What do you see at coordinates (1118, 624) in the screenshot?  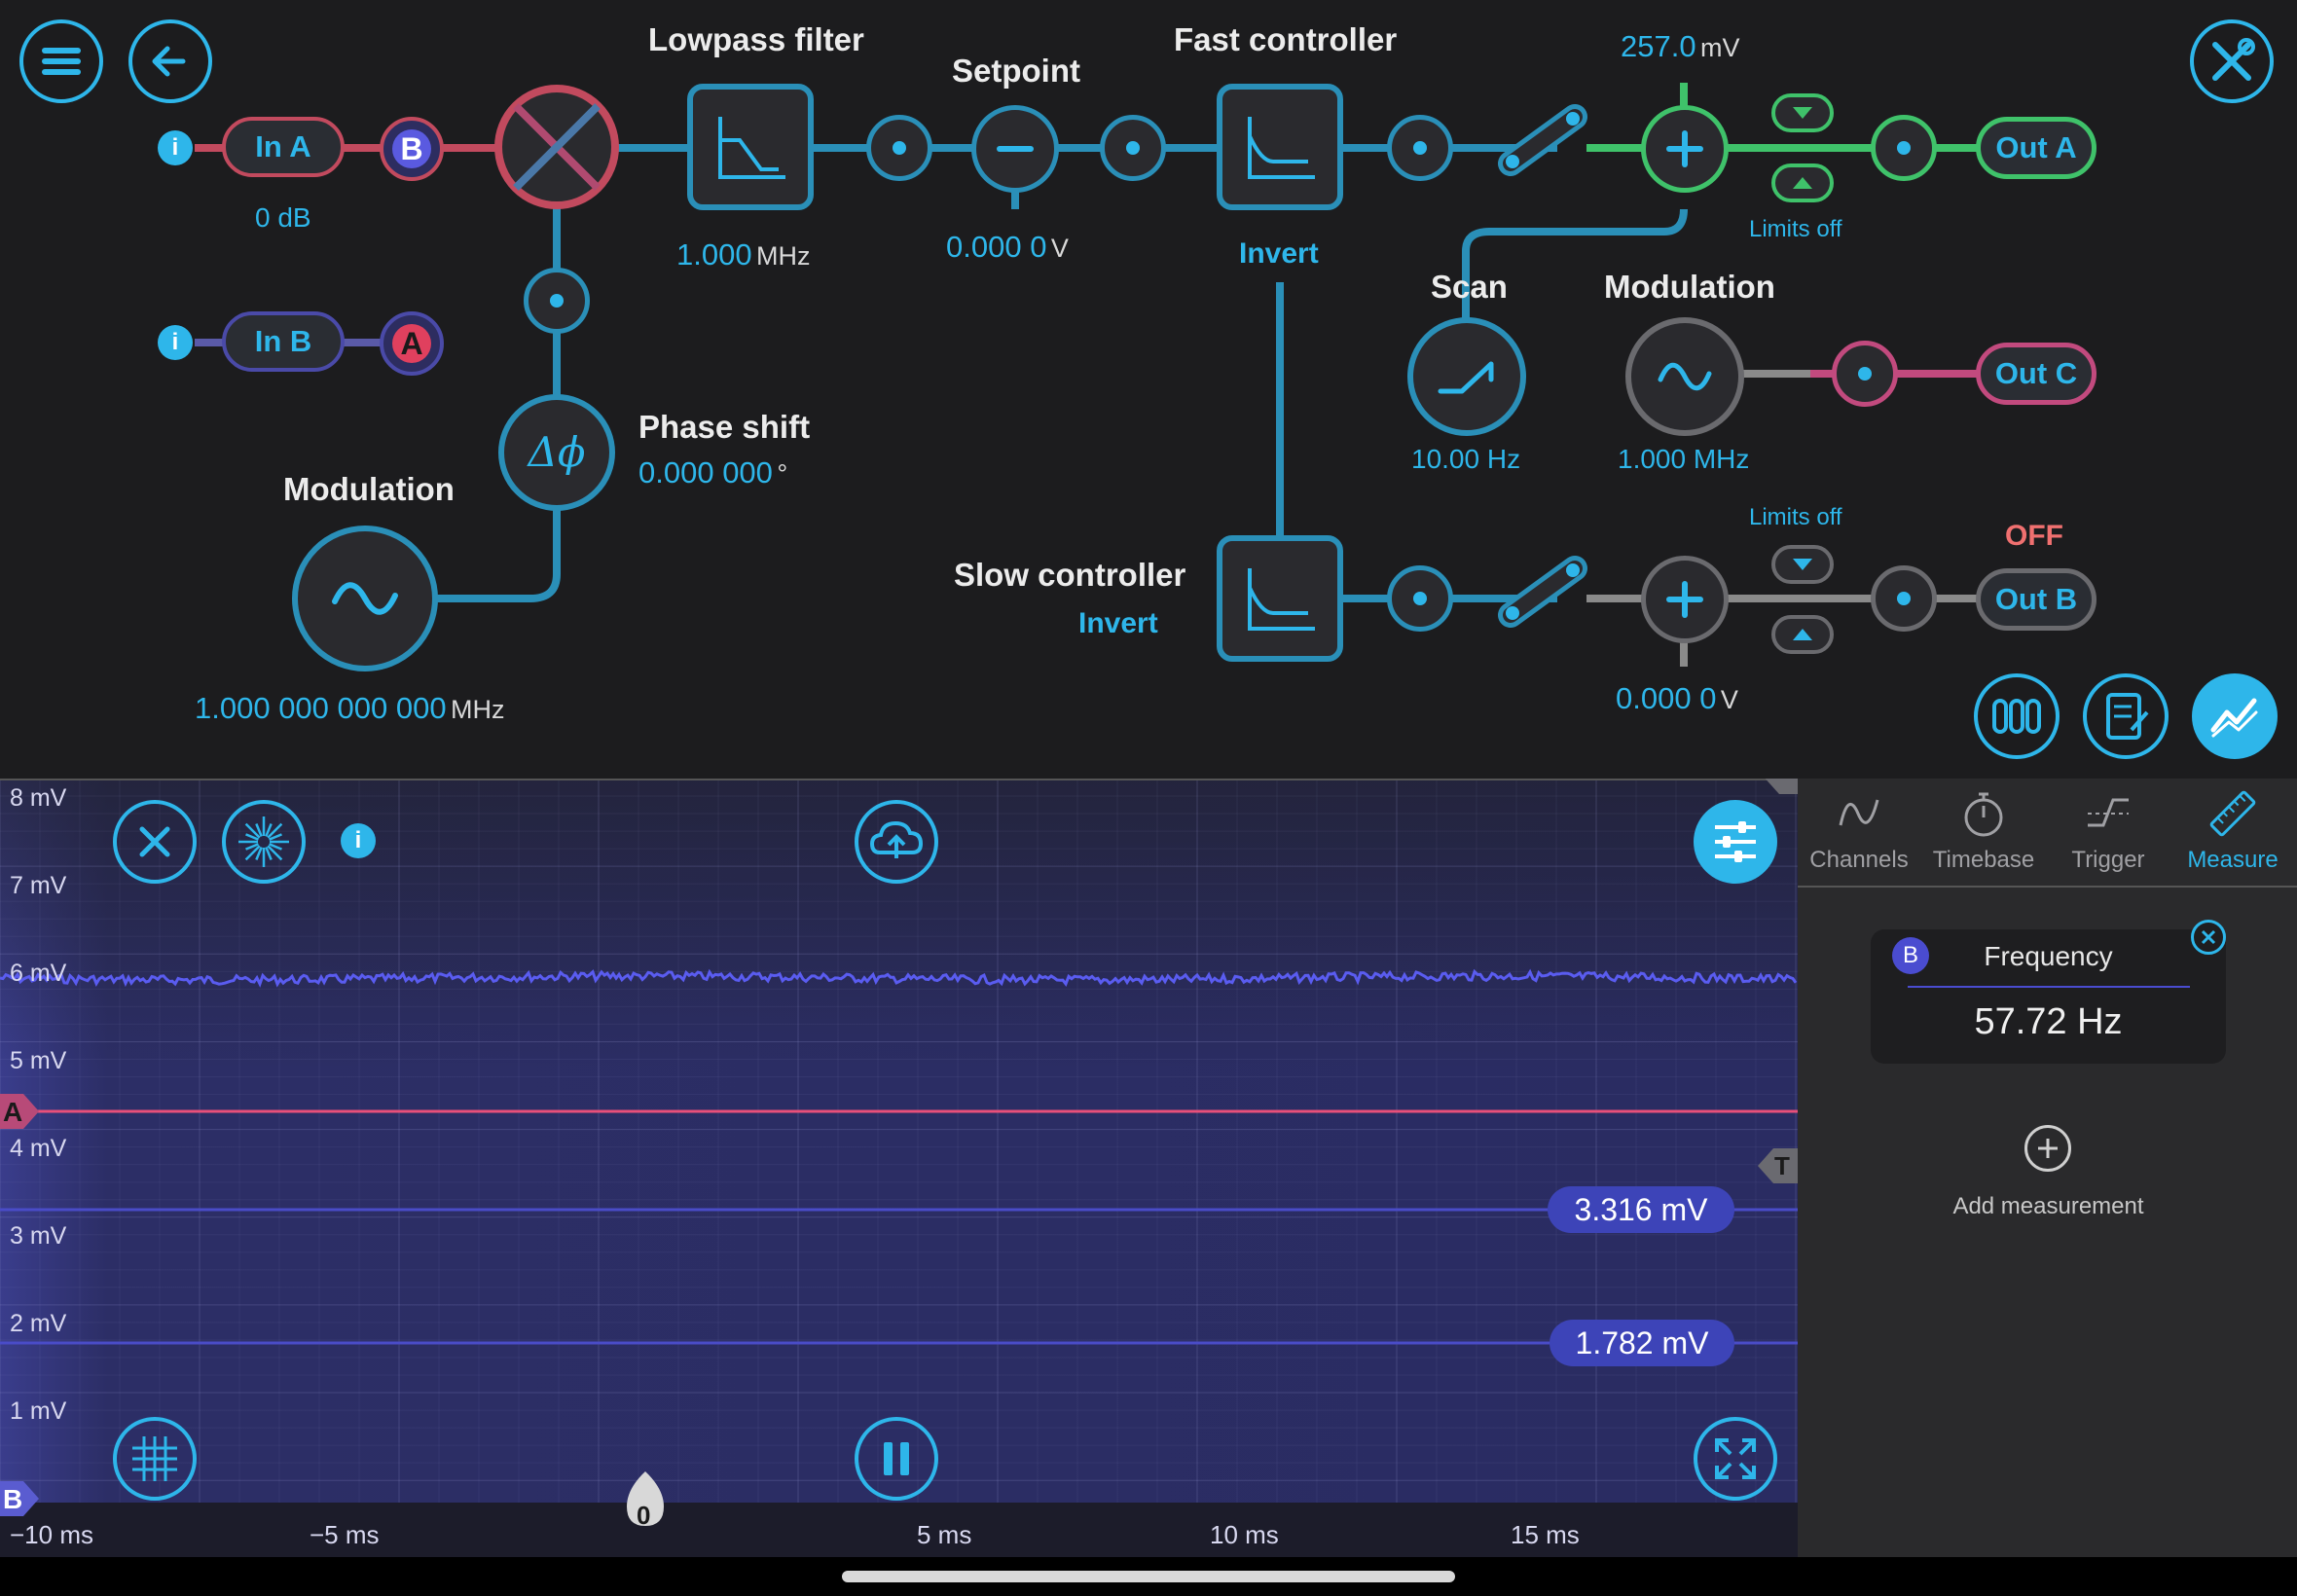 I see `slow-controller-invert: Invert` at bounding box center [1118, 624].